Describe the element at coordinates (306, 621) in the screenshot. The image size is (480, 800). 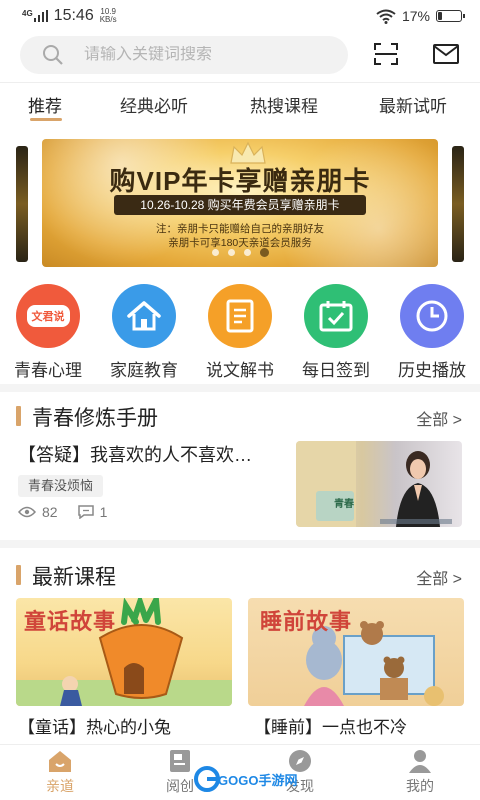
I see `course-image-text: 睡前故事` at that location.